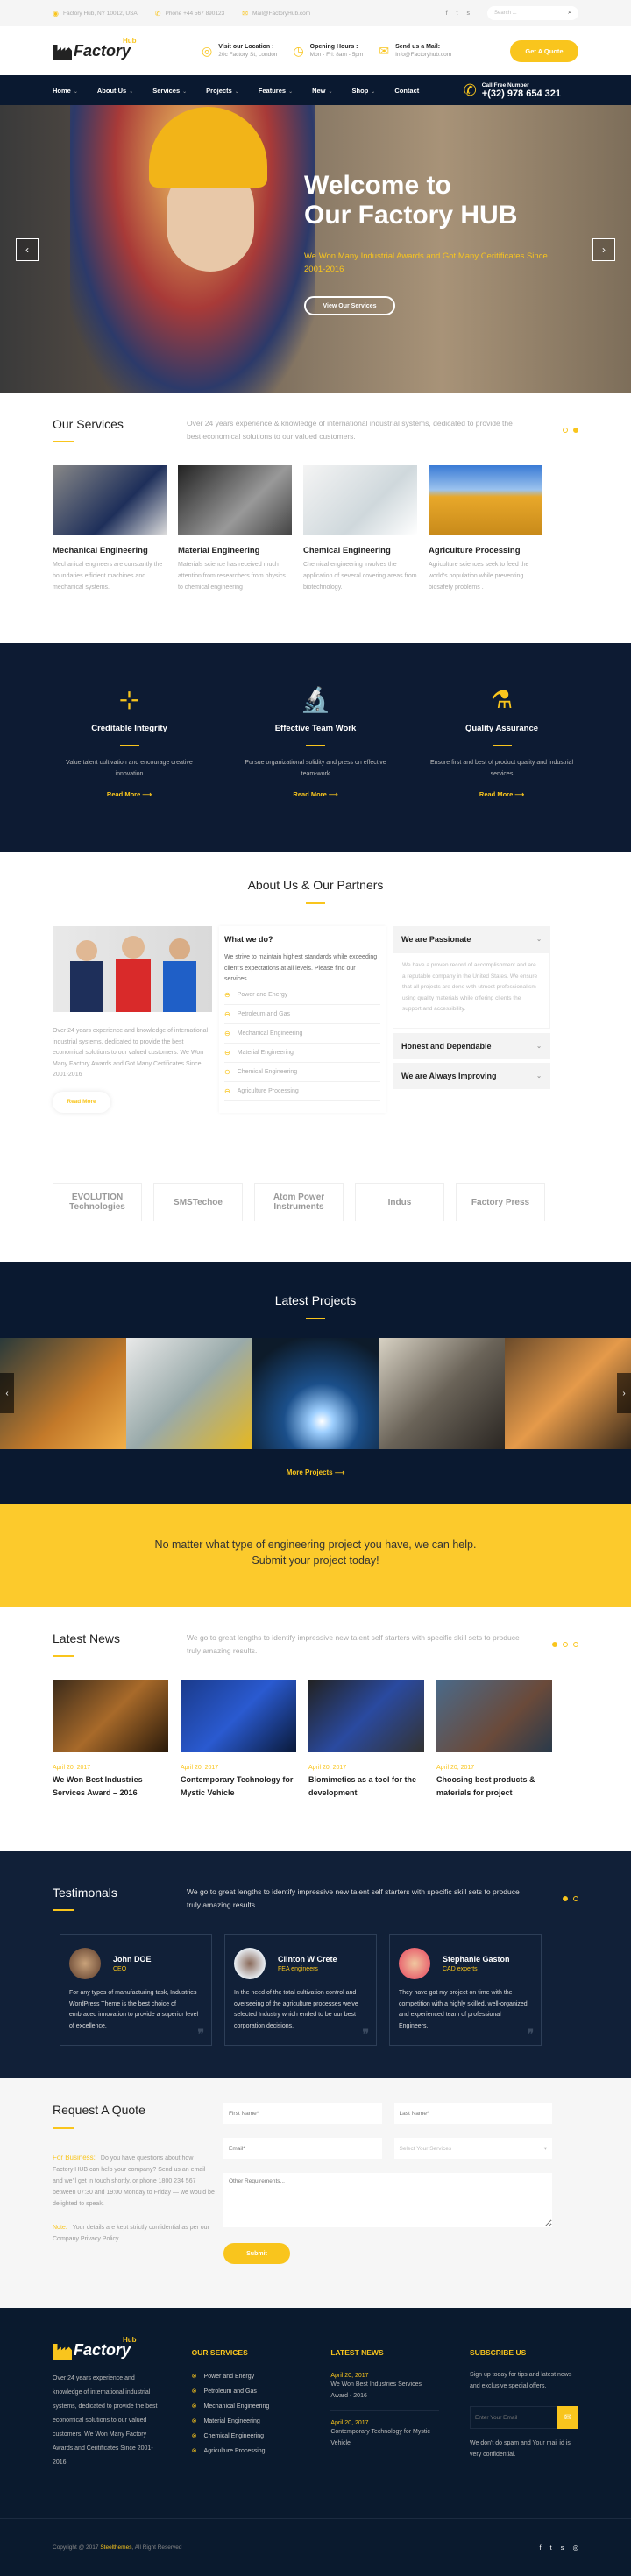 The height and width of the screenshot is (2576, 631). What do you see at coordinates (472, 2113) in the screenshot?
I see `last-name-field` at bounding box center [472, 2113].